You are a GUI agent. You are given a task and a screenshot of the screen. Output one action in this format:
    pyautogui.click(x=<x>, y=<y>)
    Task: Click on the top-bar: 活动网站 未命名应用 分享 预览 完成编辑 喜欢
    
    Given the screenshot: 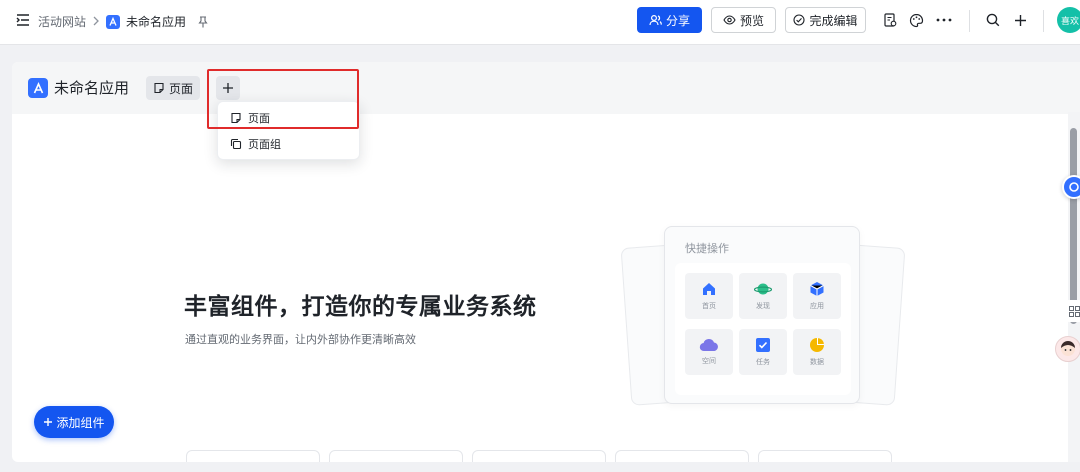 What is the action you would take?
    pyautogui.click(x=540, y=22)
    